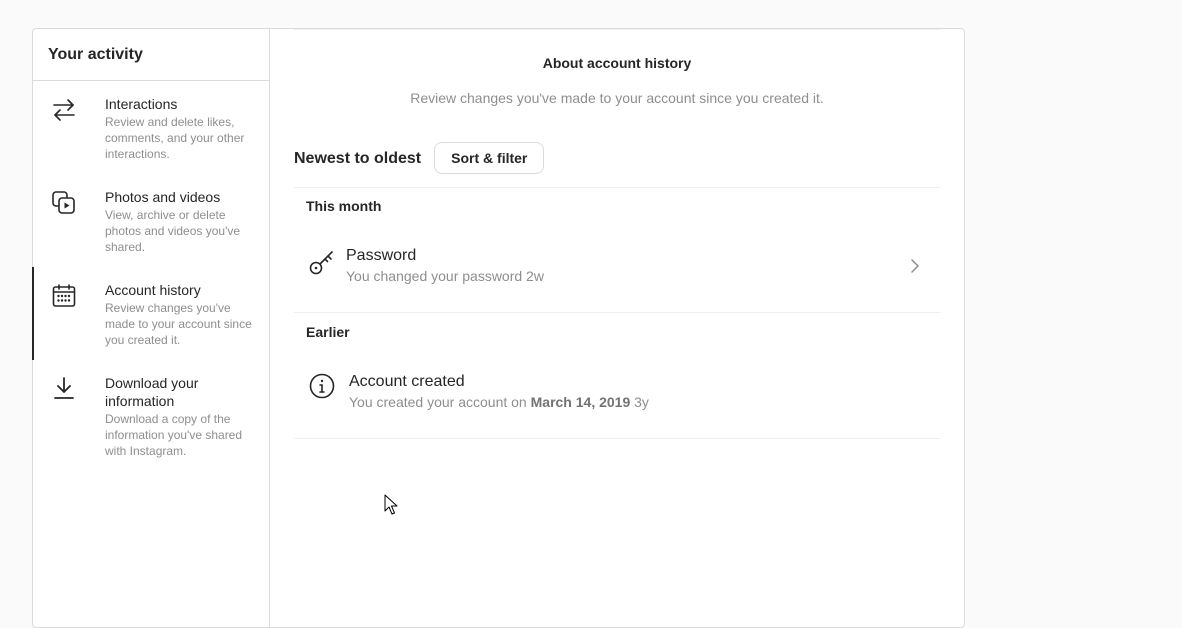 The width and height of the screenshot is (1182, 628). What do you see at coordinates (381, 255) in the screenshot?
I see `entry-title: Password` at bounding box center [381, 255].